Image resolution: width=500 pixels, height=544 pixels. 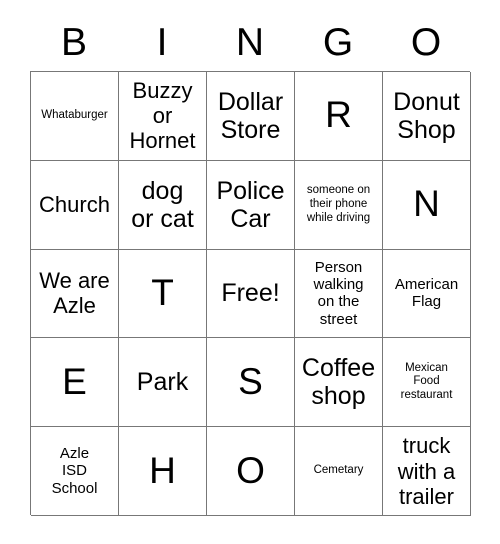 I want to click on bingo-cell-label: Whataburger, so click(x=74, y=115).